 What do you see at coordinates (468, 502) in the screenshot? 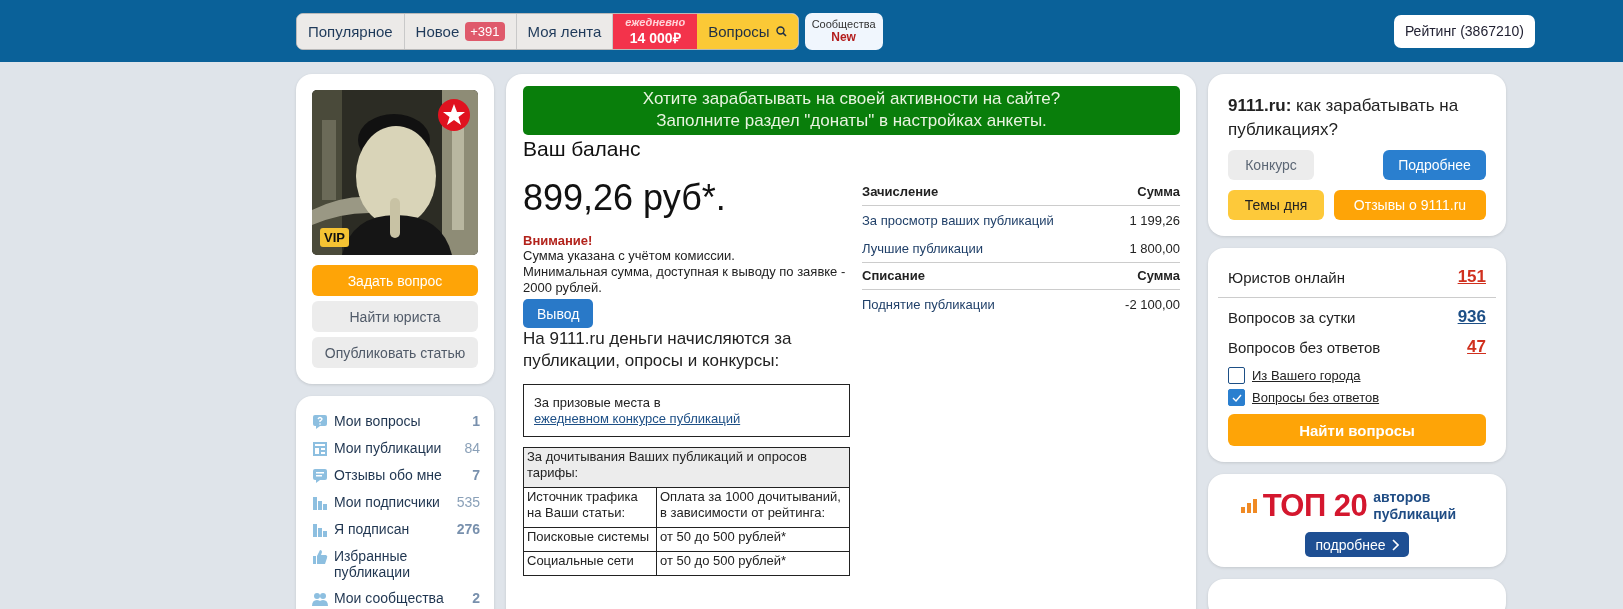
I see `menu-count: 535` at bounding box center [468, 502].